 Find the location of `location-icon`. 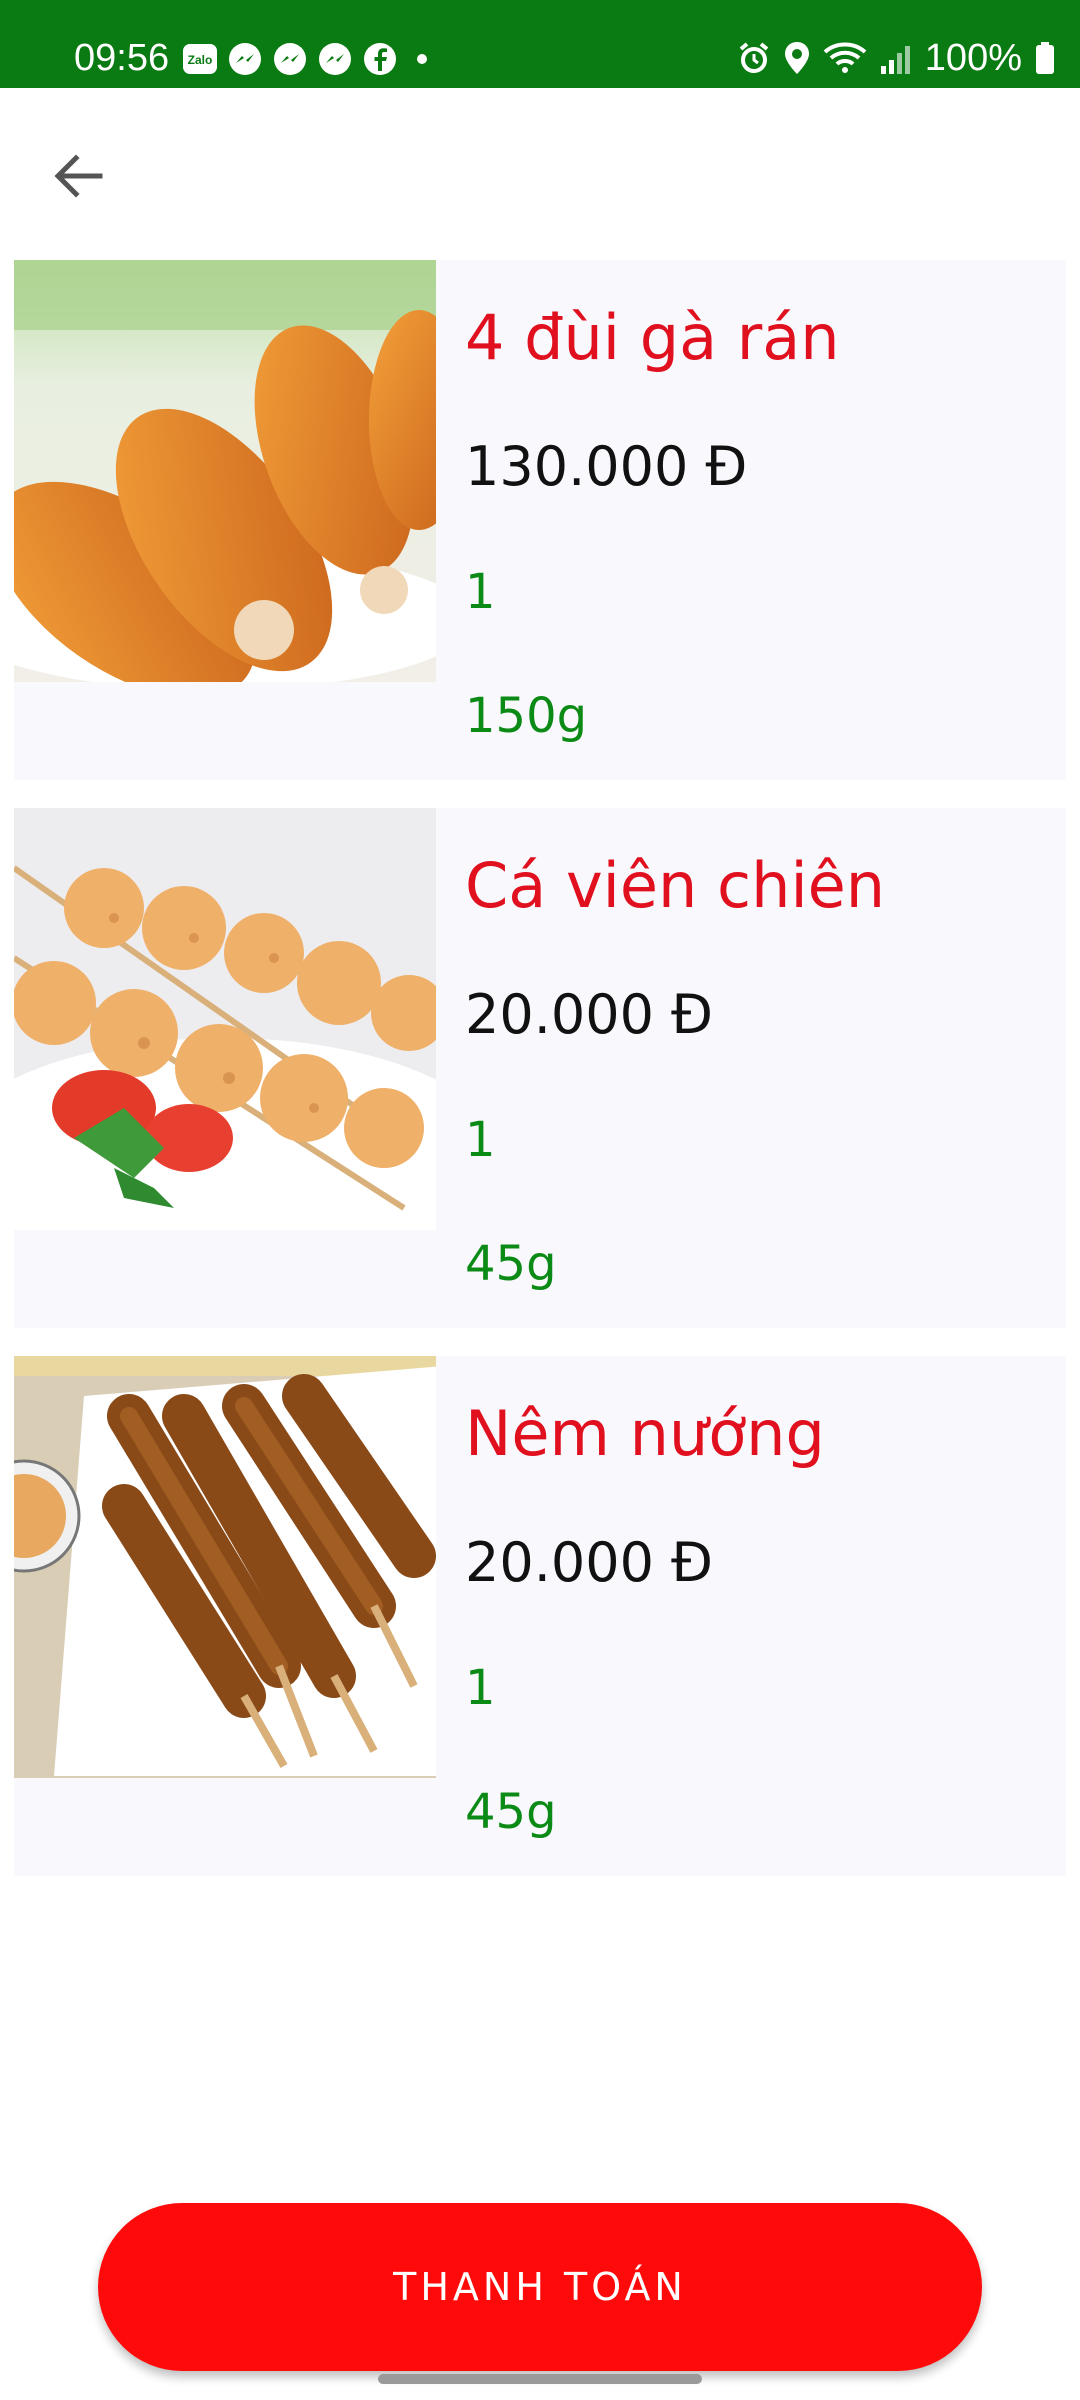

location-icon is located at coordinates (797, 58).